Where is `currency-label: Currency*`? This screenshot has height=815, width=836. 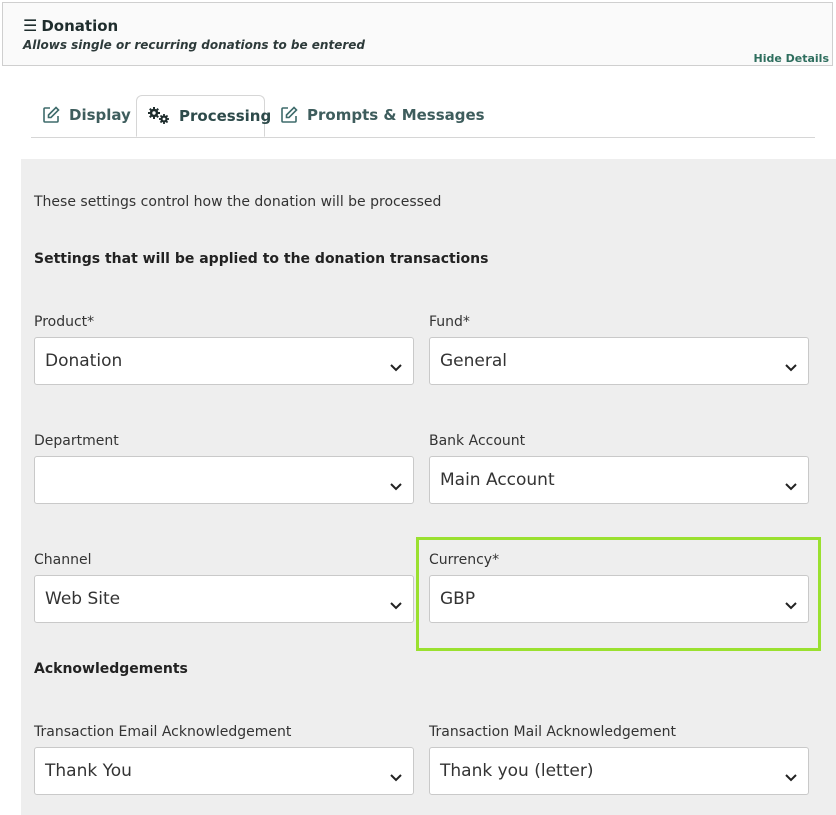 currency-label: Currency* is located at coordinates (464, 560).